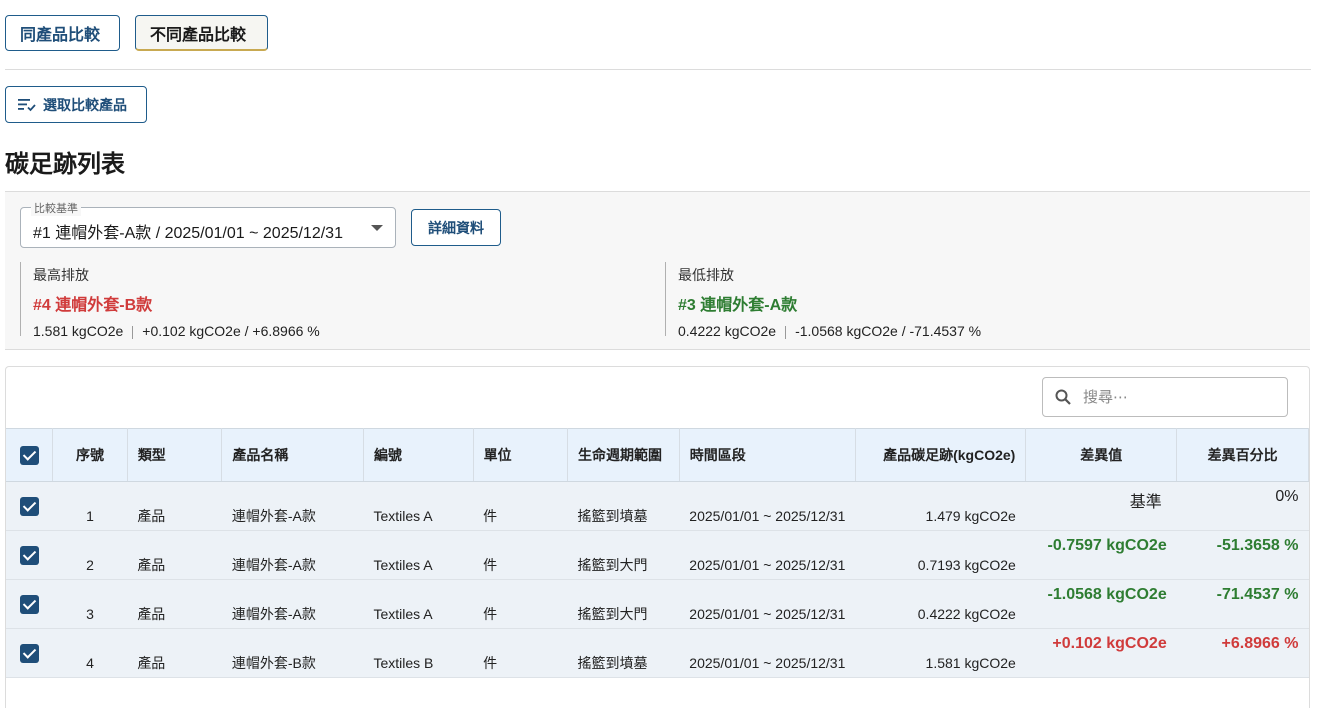  What do you see at coordinates (93, 305) in the screenshot?
I see `highest-emission-product: #4 連帽外套-B款` at bounding box center [93, 305].